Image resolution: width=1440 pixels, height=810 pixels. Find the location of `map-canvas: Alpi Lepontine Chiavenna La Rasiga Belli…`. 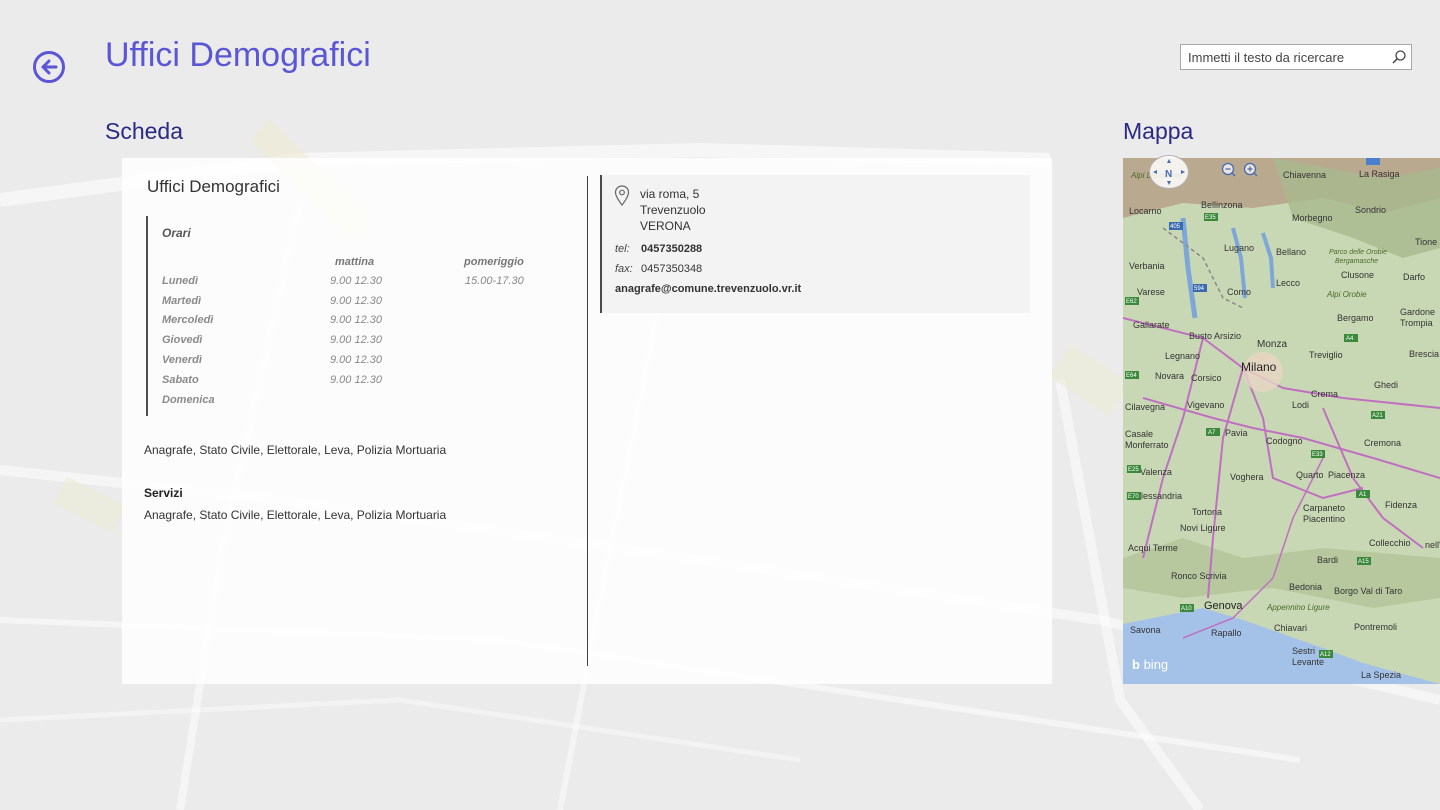

map-canvas: Alpi Lepontine Chiavenna La Rasiga Belli… is located at coordinates (1281, 421).